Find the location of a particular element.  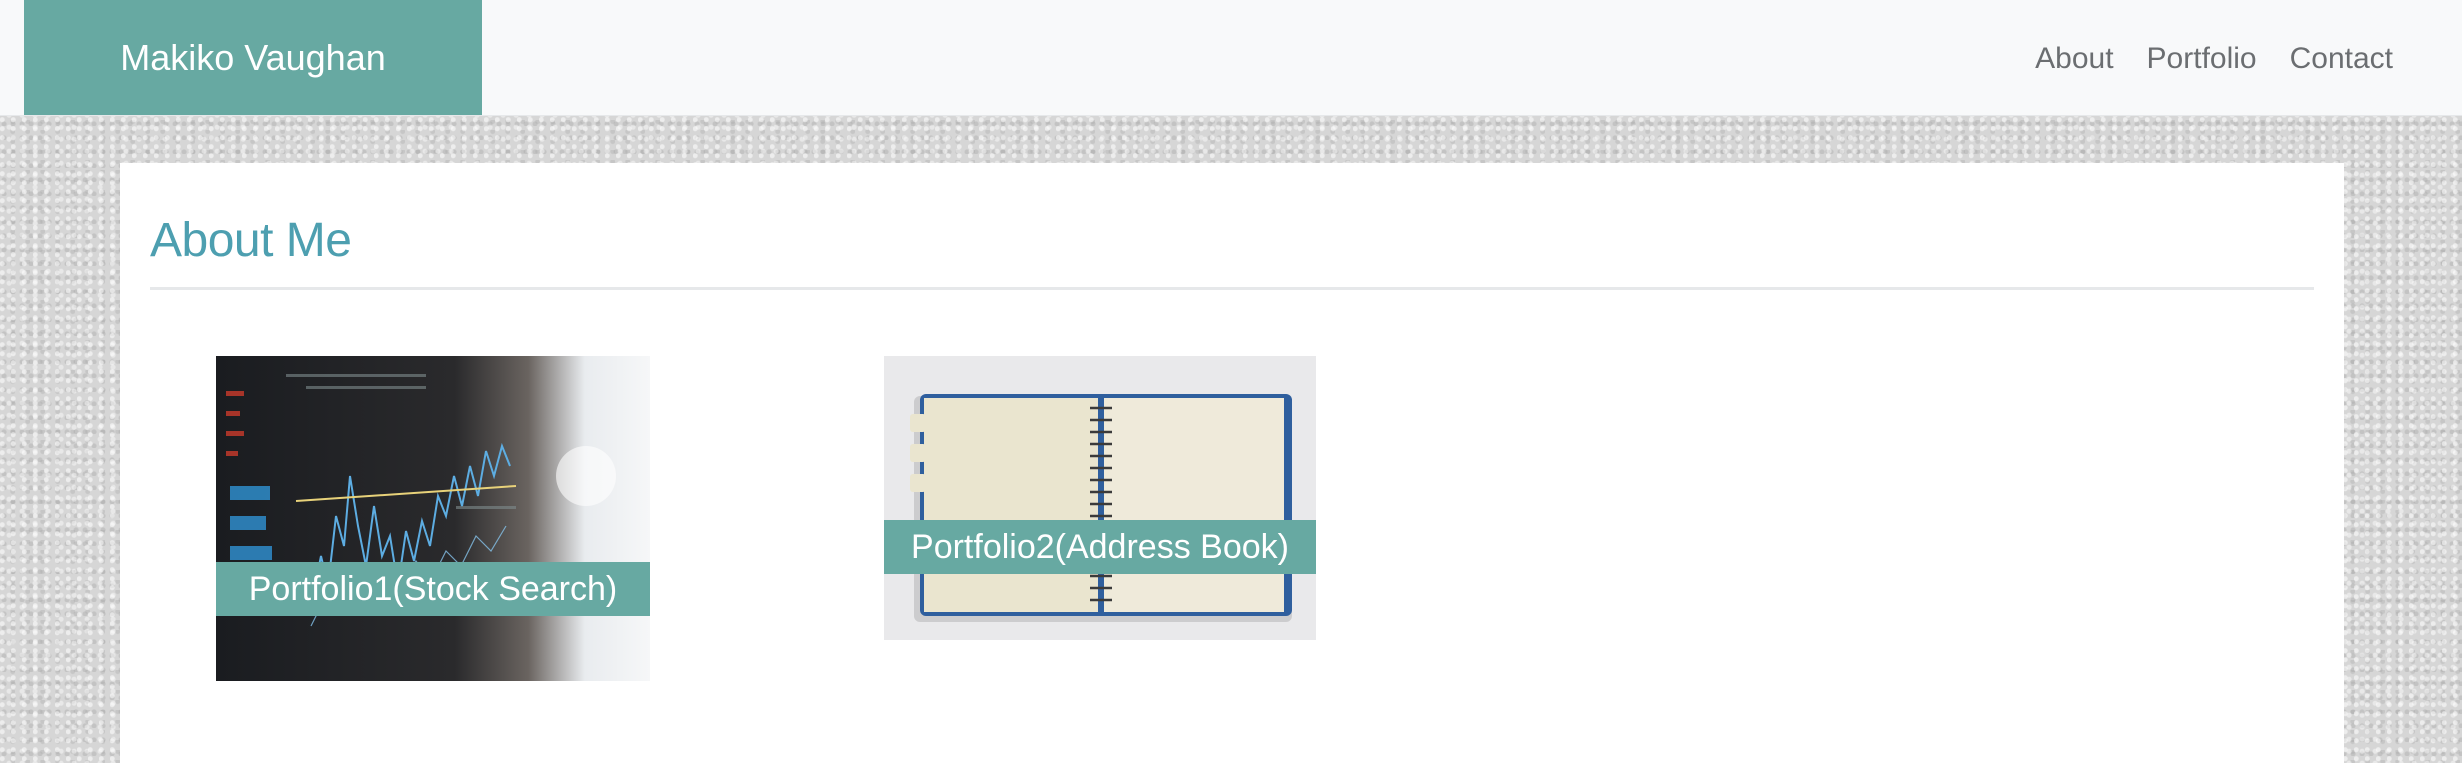

nav-link-contact: Contact is located at coordinates (2341, 59).